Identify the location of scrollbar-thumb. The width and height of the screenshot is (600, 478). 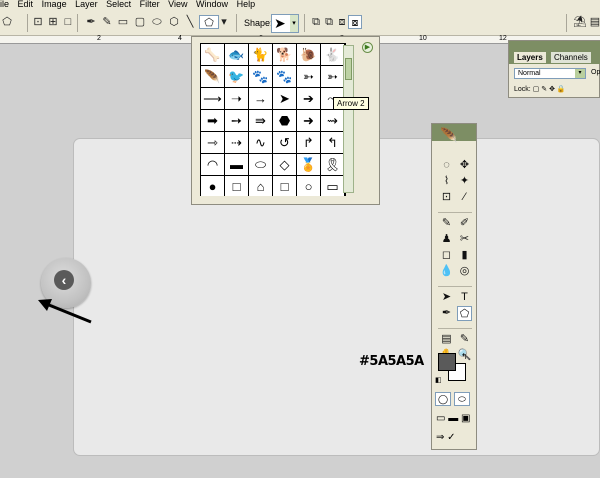
(348, 69).